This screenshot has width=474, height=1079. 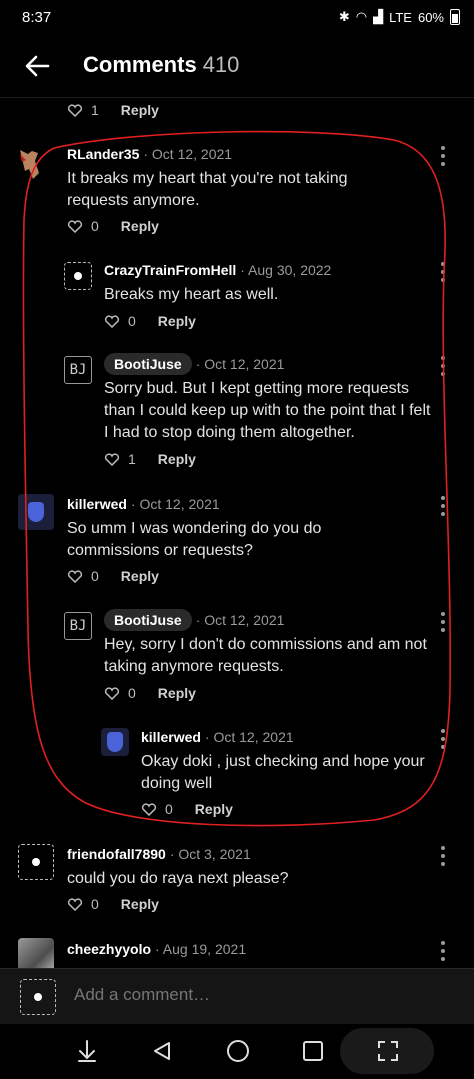 I want to click on like-count: 1, so click(x=95, y=110).